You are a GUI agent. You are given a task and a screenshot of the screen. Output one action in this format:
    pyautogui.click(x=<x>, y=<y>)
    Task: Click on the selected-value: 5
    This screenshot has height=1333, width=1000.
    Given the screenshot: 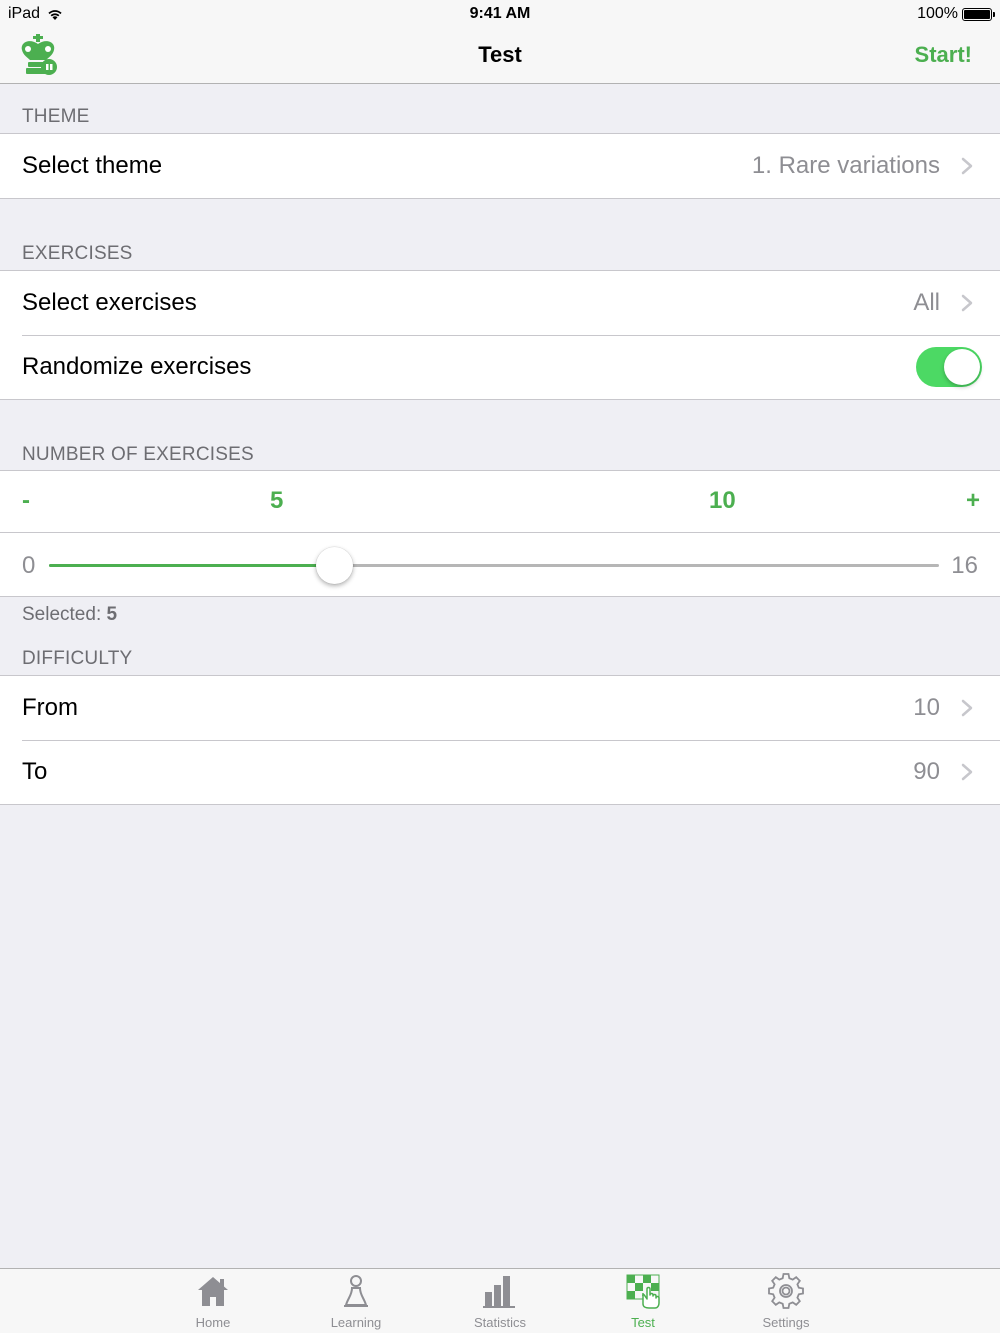 What is the action you would take?
    pyautogui.click(x=112, y=614)
    